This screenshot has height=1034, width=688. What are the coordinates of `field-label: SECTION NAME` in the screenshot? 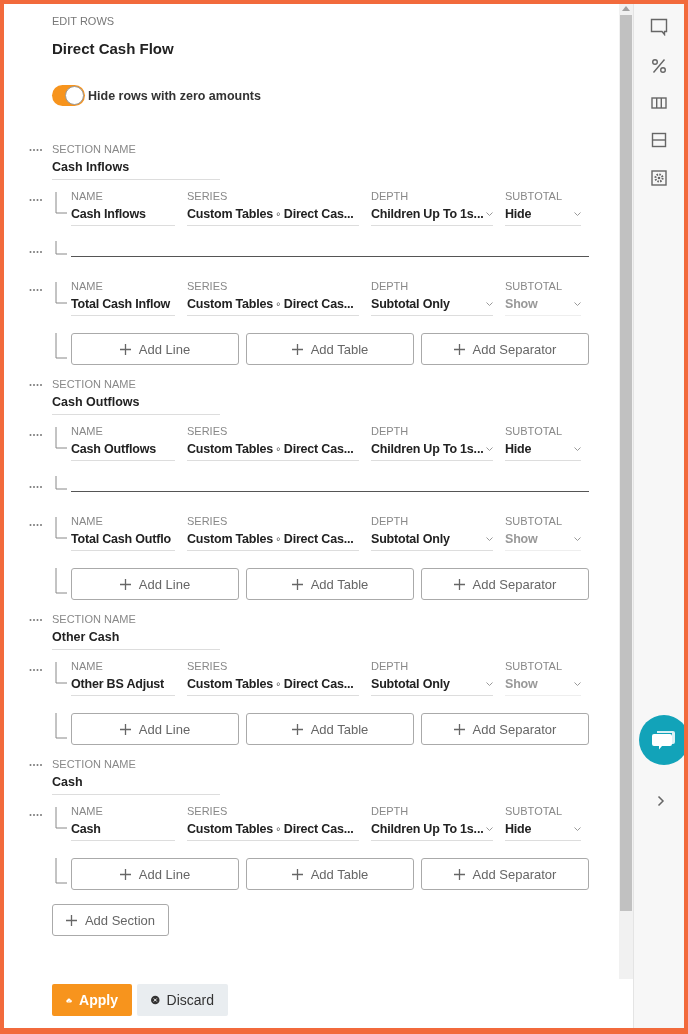 It's located at (94, 619).